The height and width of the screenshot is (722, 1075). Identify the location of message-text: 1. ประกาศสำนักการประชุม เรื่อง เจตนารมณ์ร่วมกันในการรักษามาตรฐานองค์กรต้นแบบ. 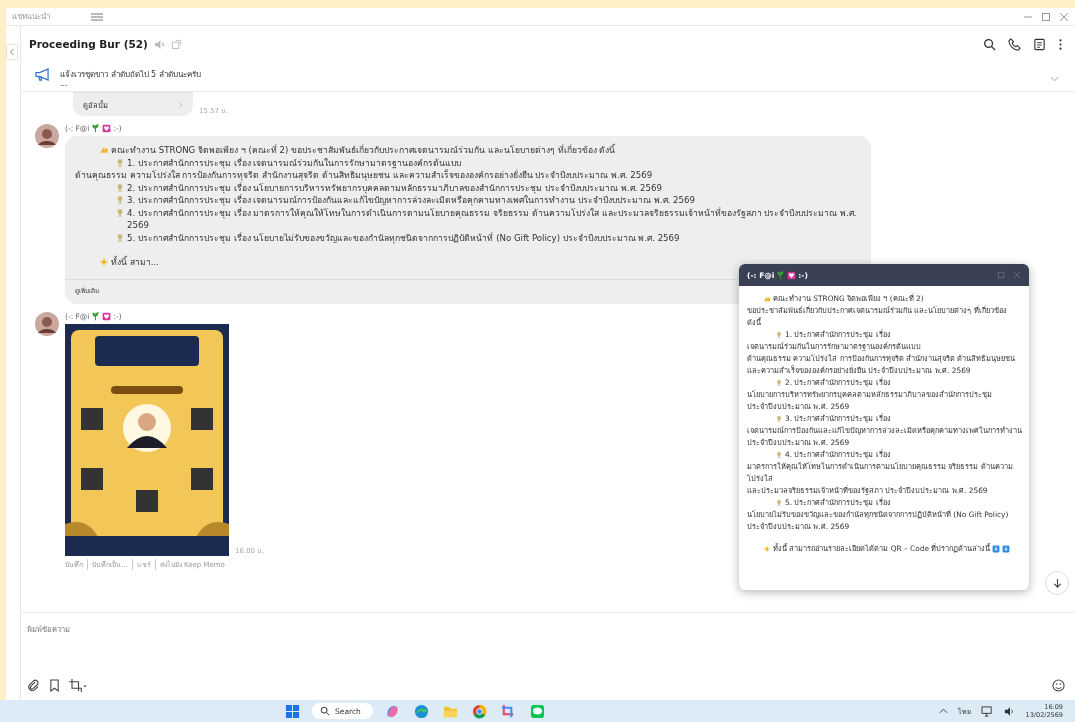
(294, 162).